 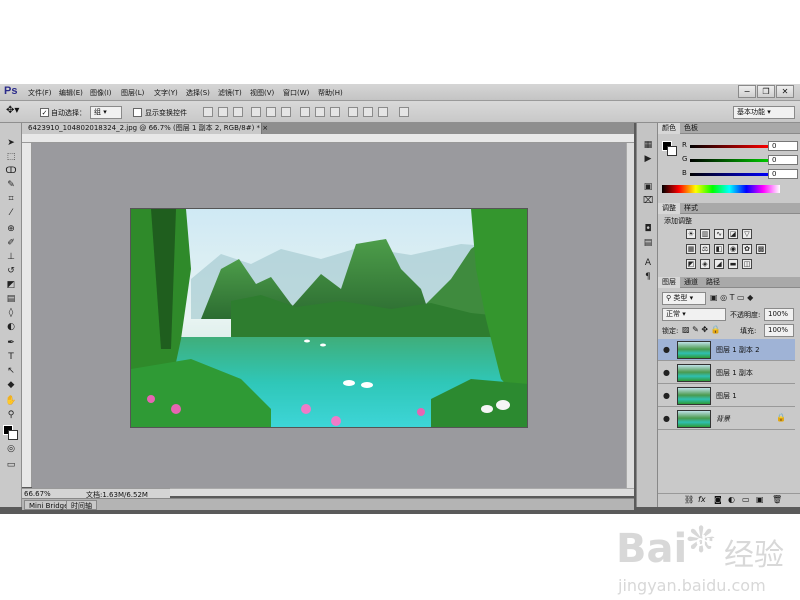 What do you see at coordinates (11, 401) in the screenshot?
I see `hand-tool-icon: ✋` at bounding box center [11, 401].